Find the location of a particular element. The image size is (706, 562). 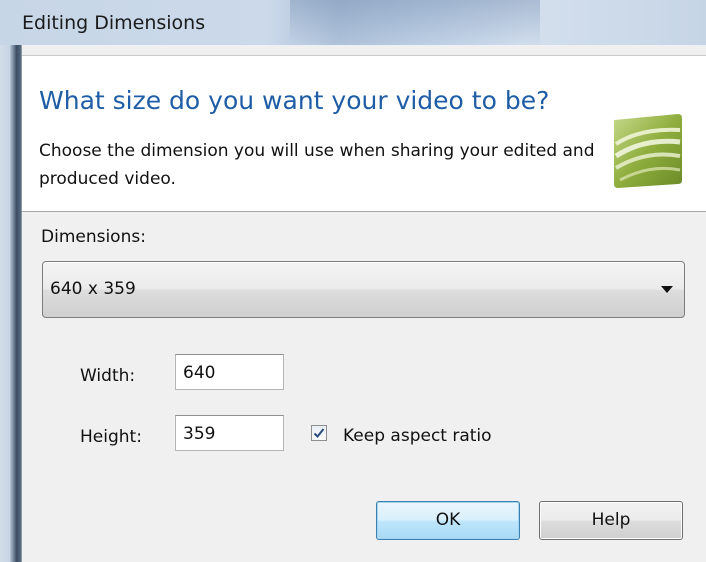

window-frame-left is located at coordinates (10, 303).